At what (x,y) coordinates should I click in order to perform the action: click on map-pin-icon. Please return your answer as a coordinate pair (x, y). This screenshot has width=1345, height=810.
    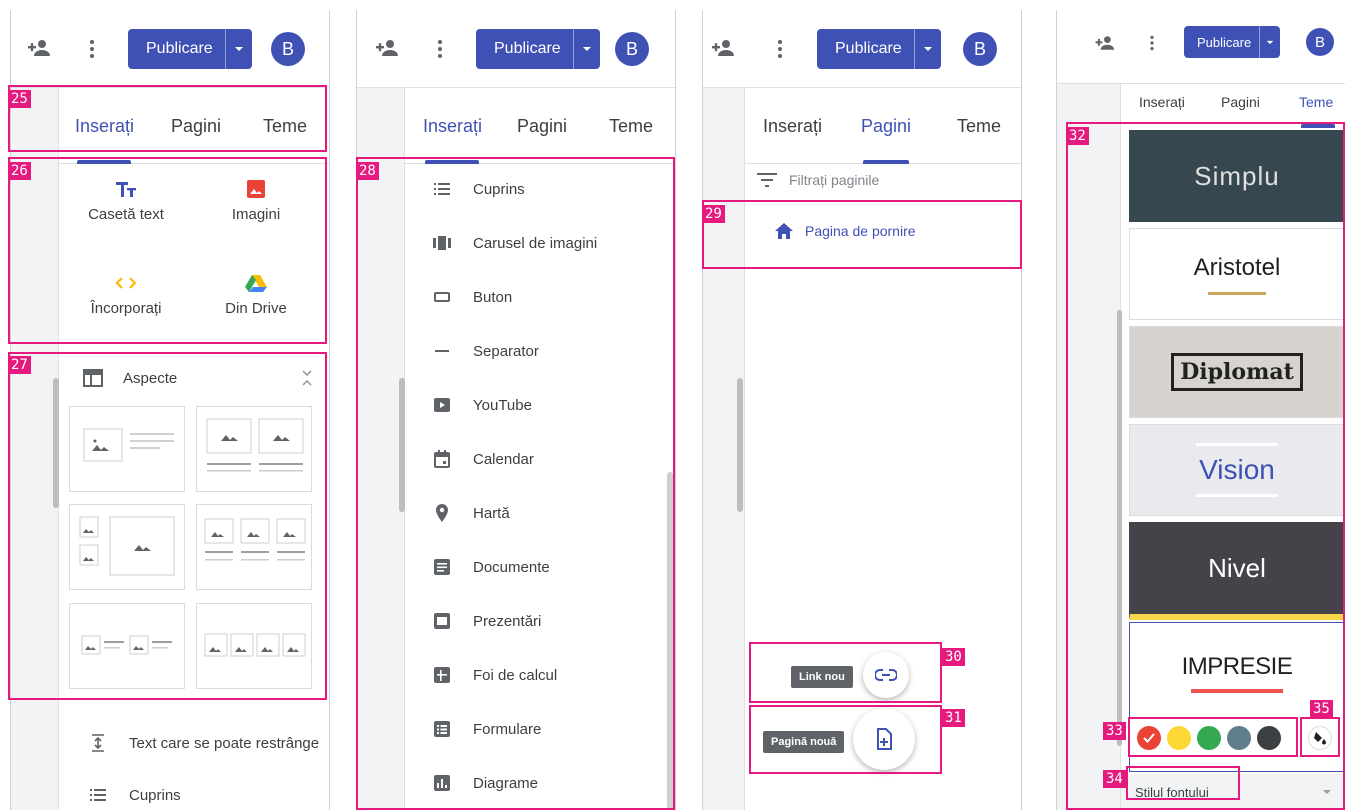
    Looking at the image, I should click on (442, 513).